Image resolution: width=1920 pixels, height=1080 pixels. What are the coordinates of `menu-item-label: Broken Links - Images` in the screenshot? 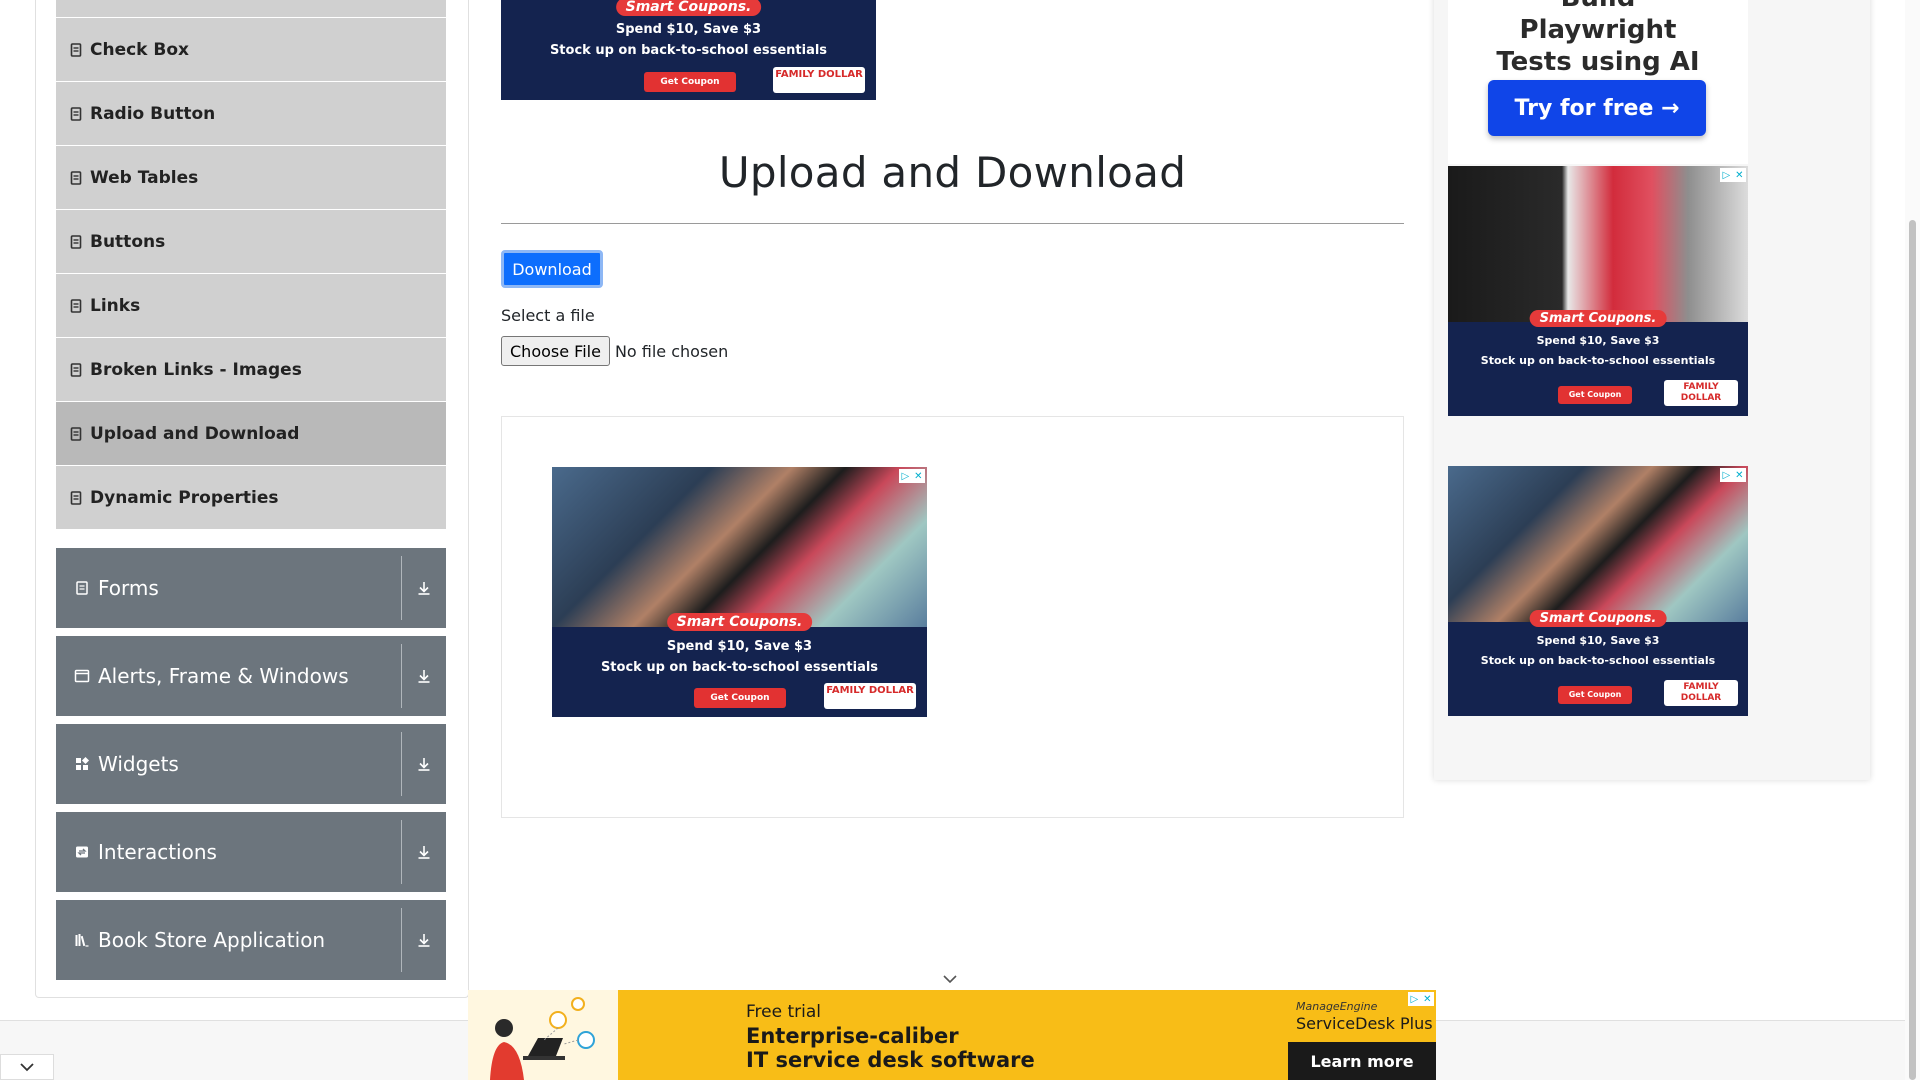 It's located at (196, 369).